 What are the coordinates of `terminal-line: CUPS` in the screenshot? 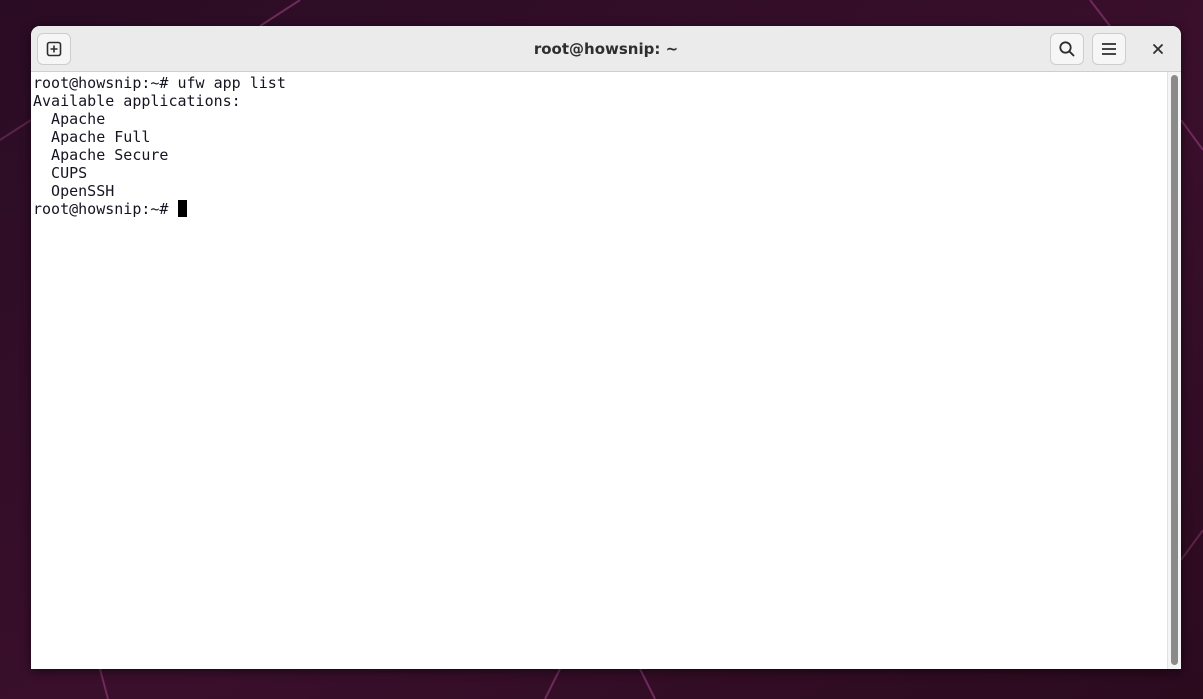 It's located at (60, 173).